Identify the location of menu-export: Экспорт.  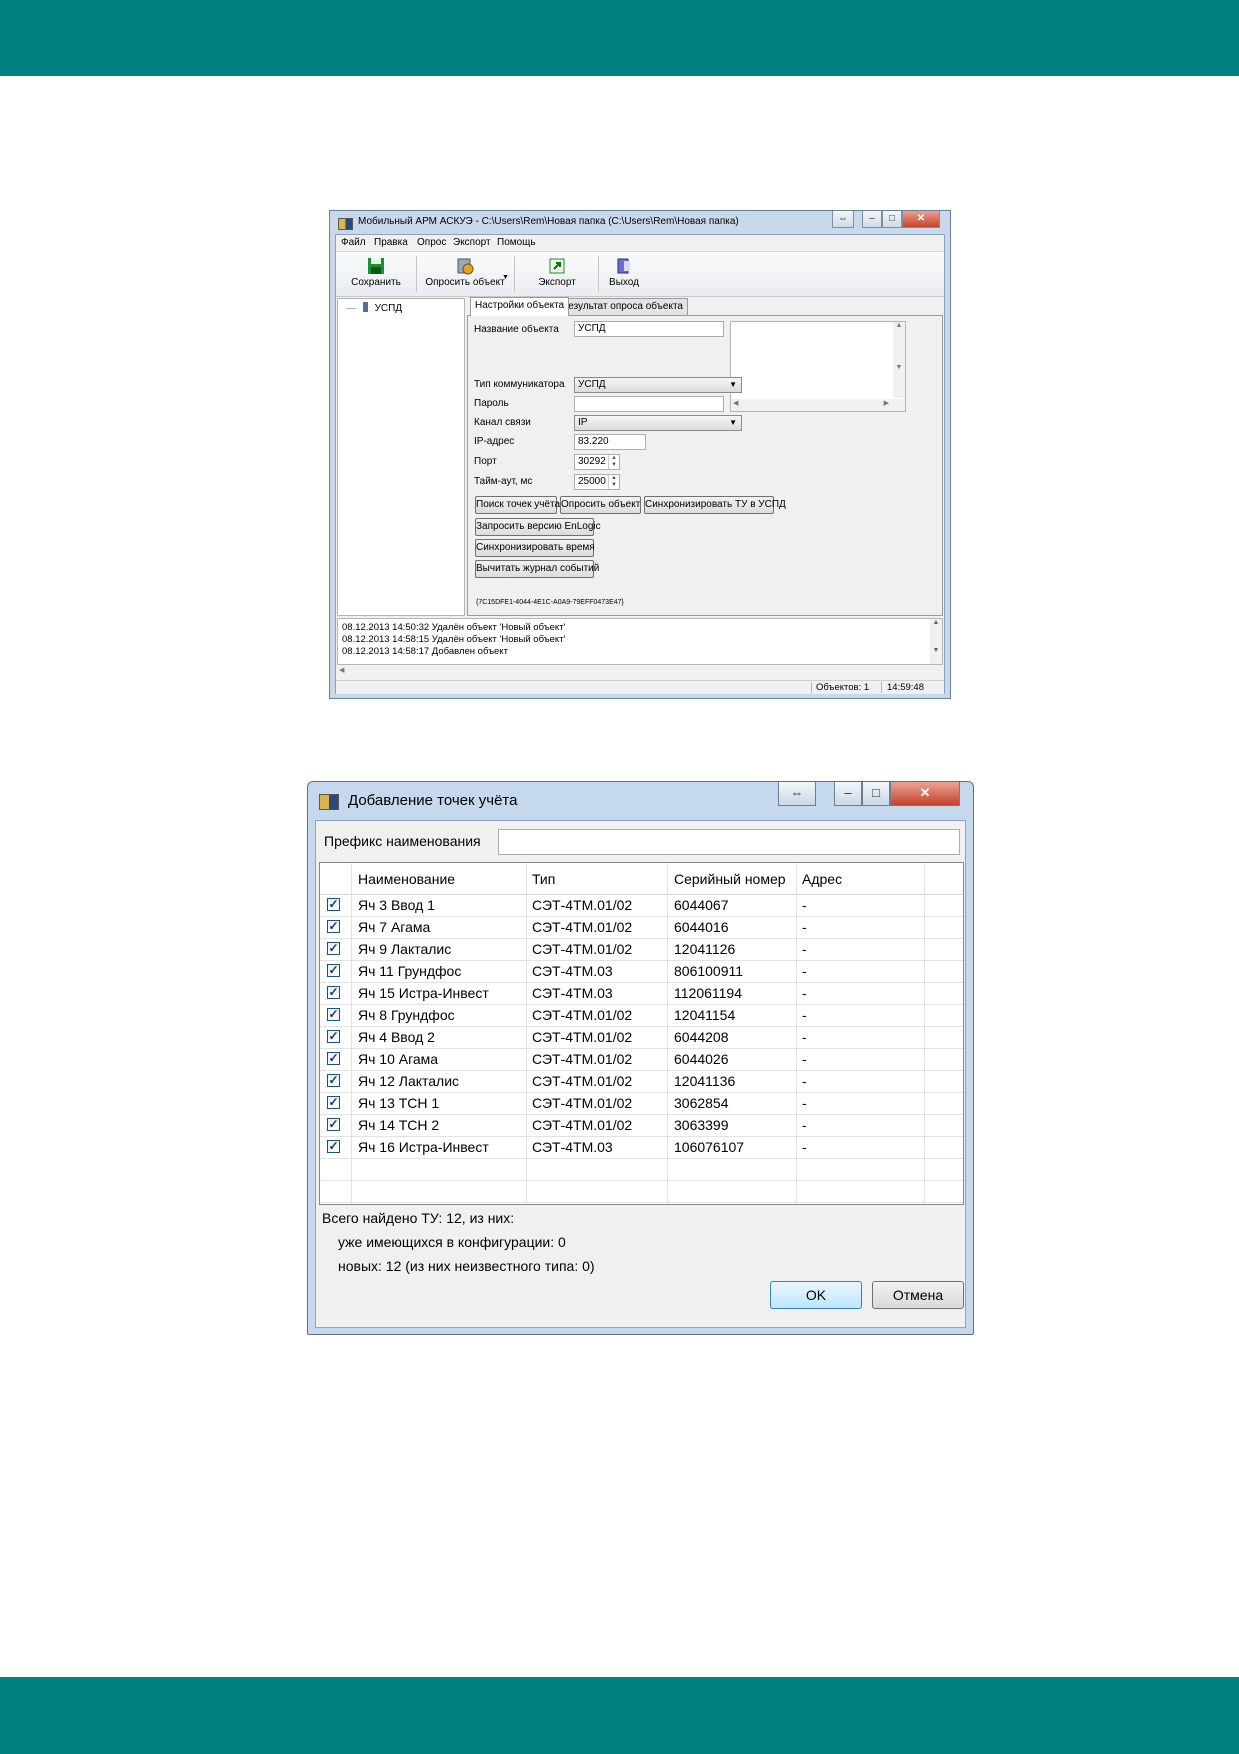
(472, 242).